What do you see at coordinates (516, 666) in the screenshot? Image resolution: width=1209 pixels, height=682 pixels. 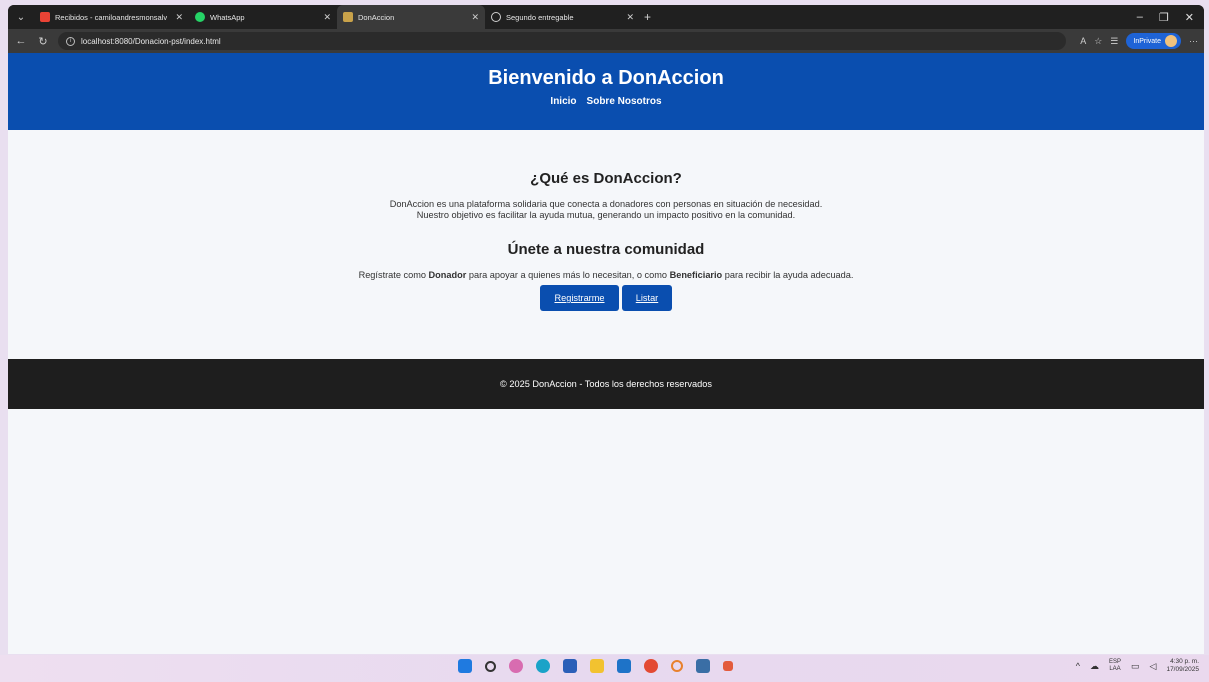 I see `copilot-icon` at bounding box center [516, 666].